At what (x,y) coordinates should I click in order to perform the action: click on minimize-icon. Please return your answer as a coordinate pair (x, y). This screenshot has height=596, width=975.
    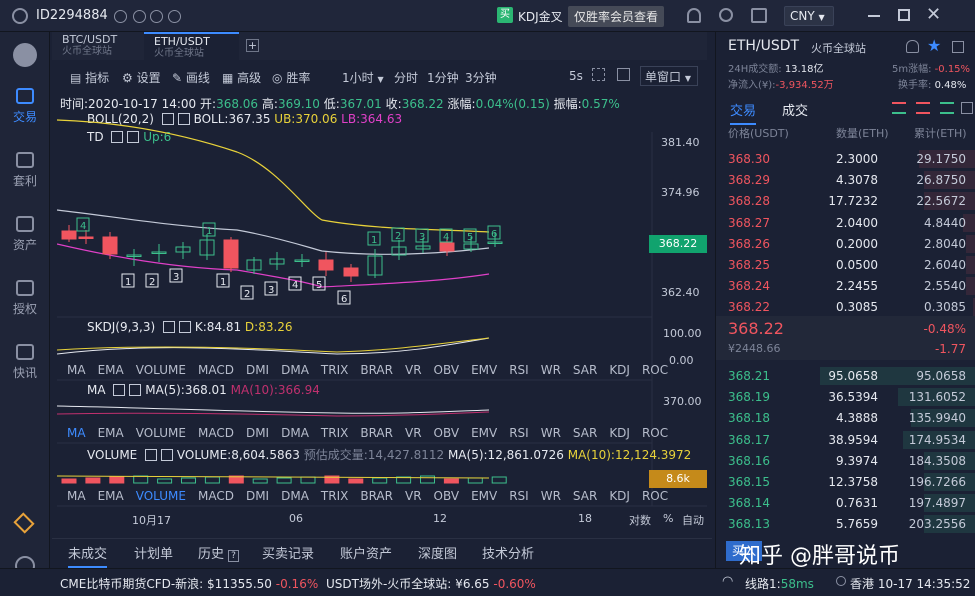
    Looking at the image, I should click on (874, 16).